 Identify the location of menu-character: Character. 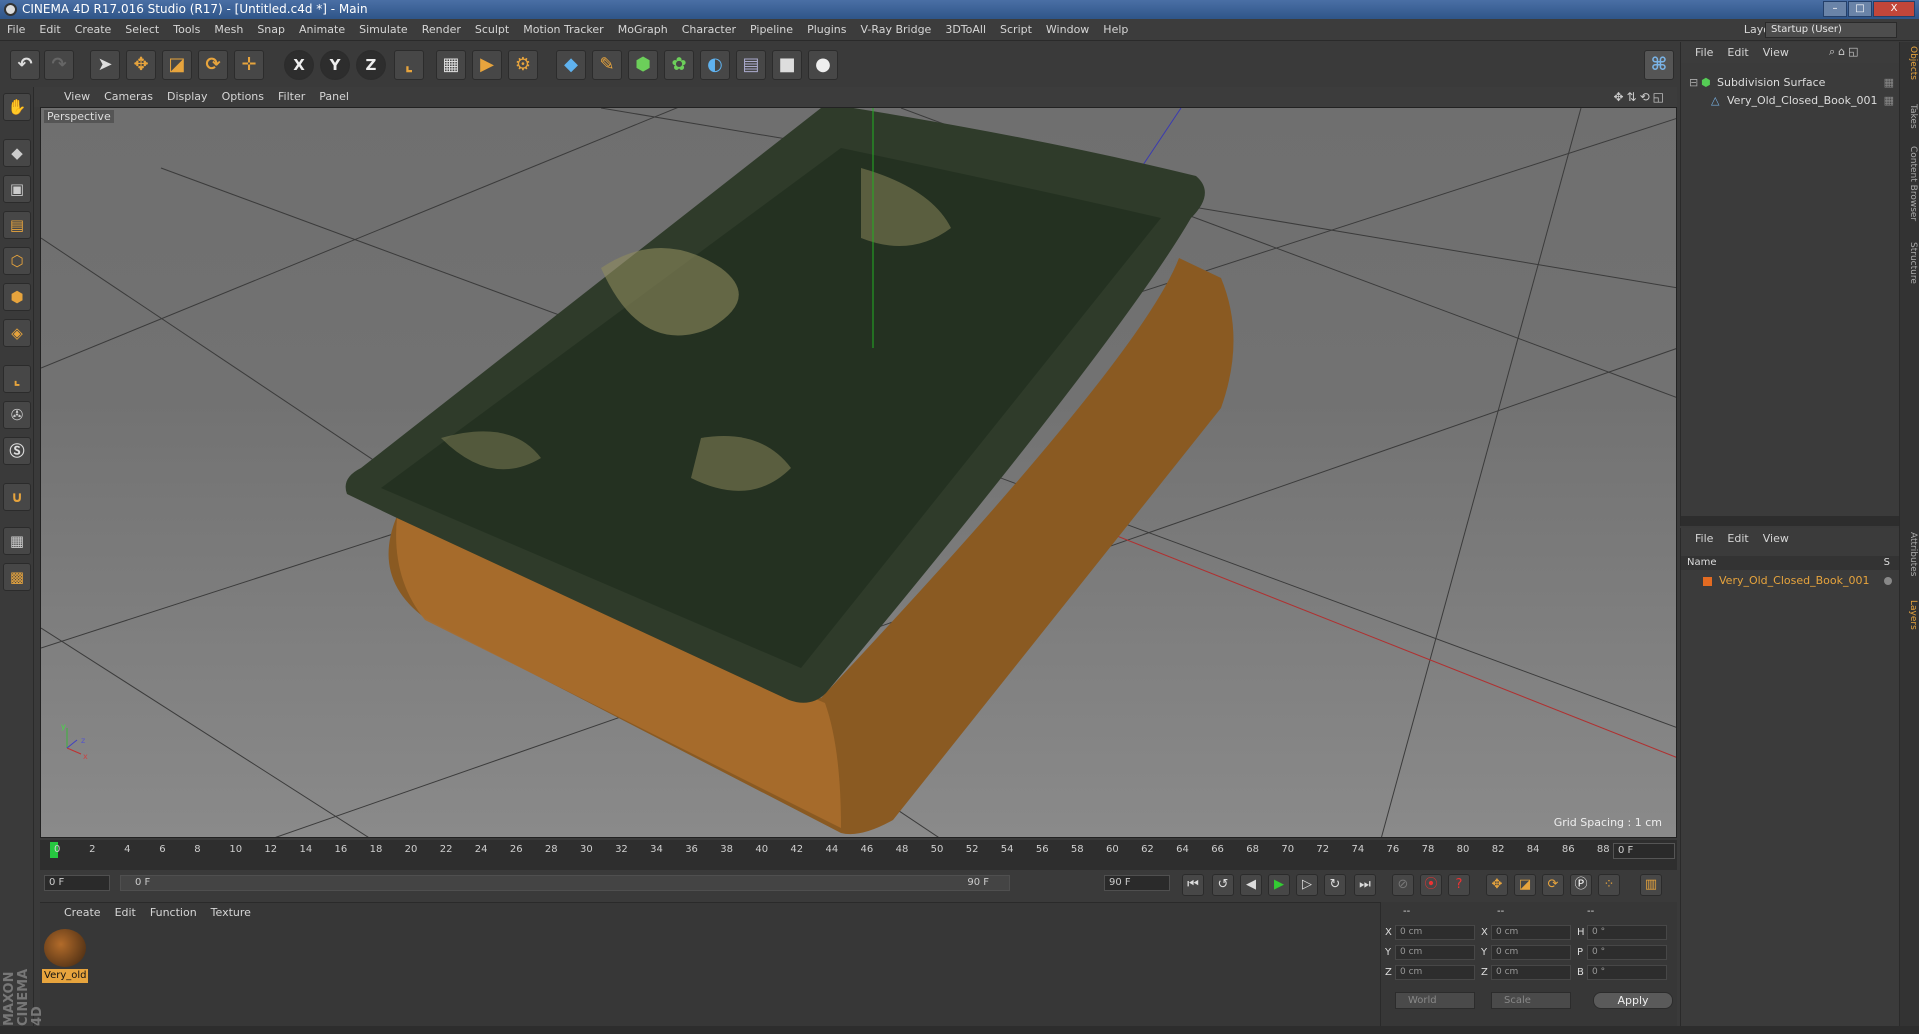
(709, 30).